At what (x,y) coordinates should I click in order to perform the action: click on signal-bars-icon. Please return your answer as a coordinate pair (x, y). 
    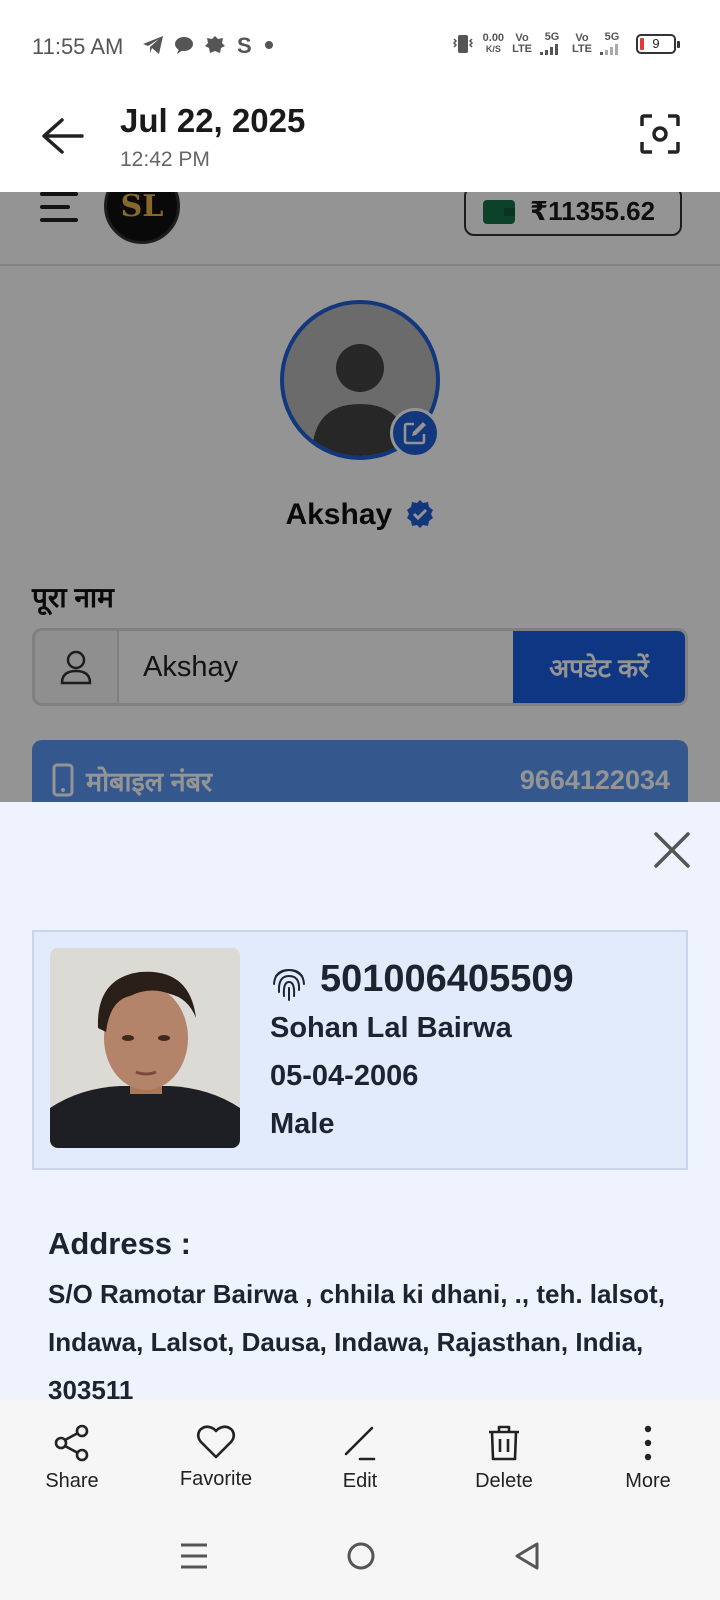
    Looking at the image, I should click on (549, 49).